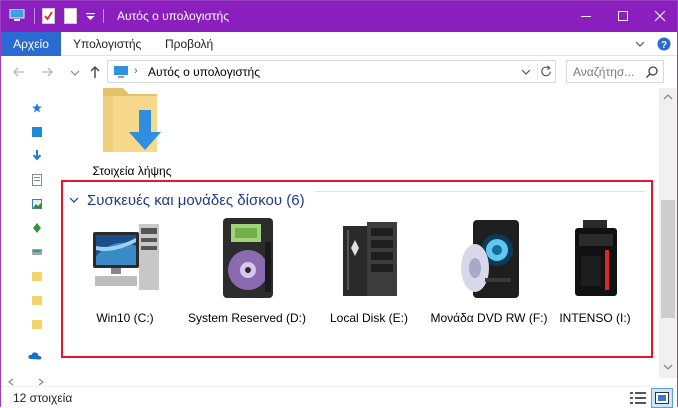 This screenshot has width=678, height=408. Describe the element at coordinates (247, 318) in the screenshot. I see `drive-label: System Reserved (D:)` at that location.